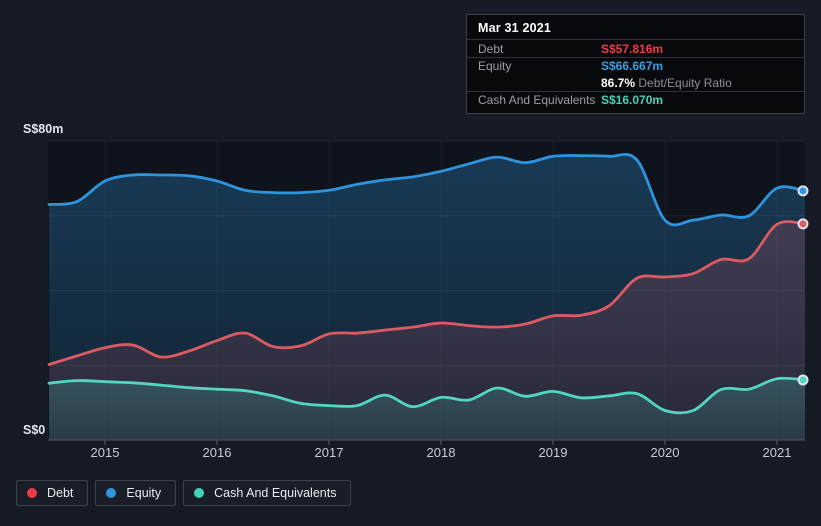 The width and height of the screenshot is (821, 526). Describe the element at coordinates (217, 452) in the screenshot. I see `x-tick-label-2016: 2016` at that location.